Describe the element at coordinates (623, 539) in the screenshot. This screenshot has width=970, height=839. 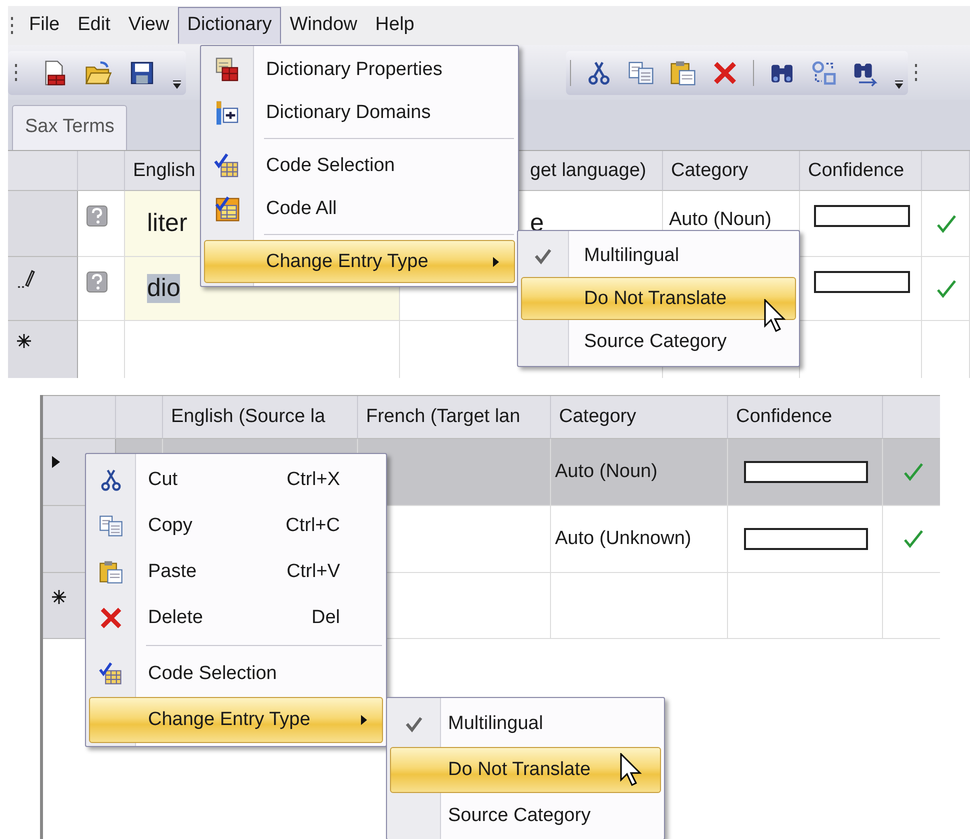
I see `category-text: Auto (Unknown)` at that location.